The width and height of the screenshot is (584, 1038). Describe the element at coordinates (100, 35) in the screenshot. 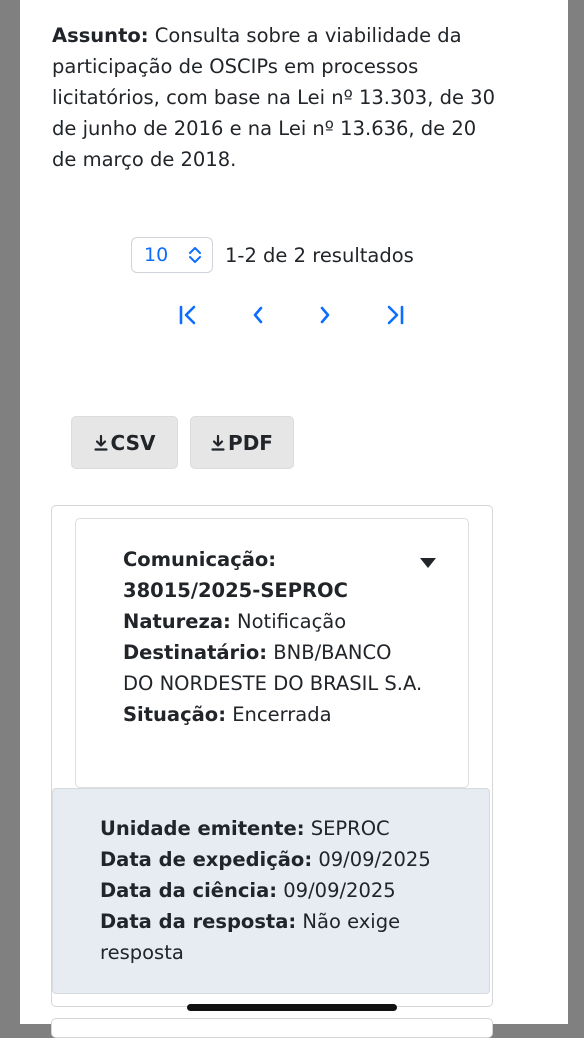

I see `subject-label: Assunto:` at that location.